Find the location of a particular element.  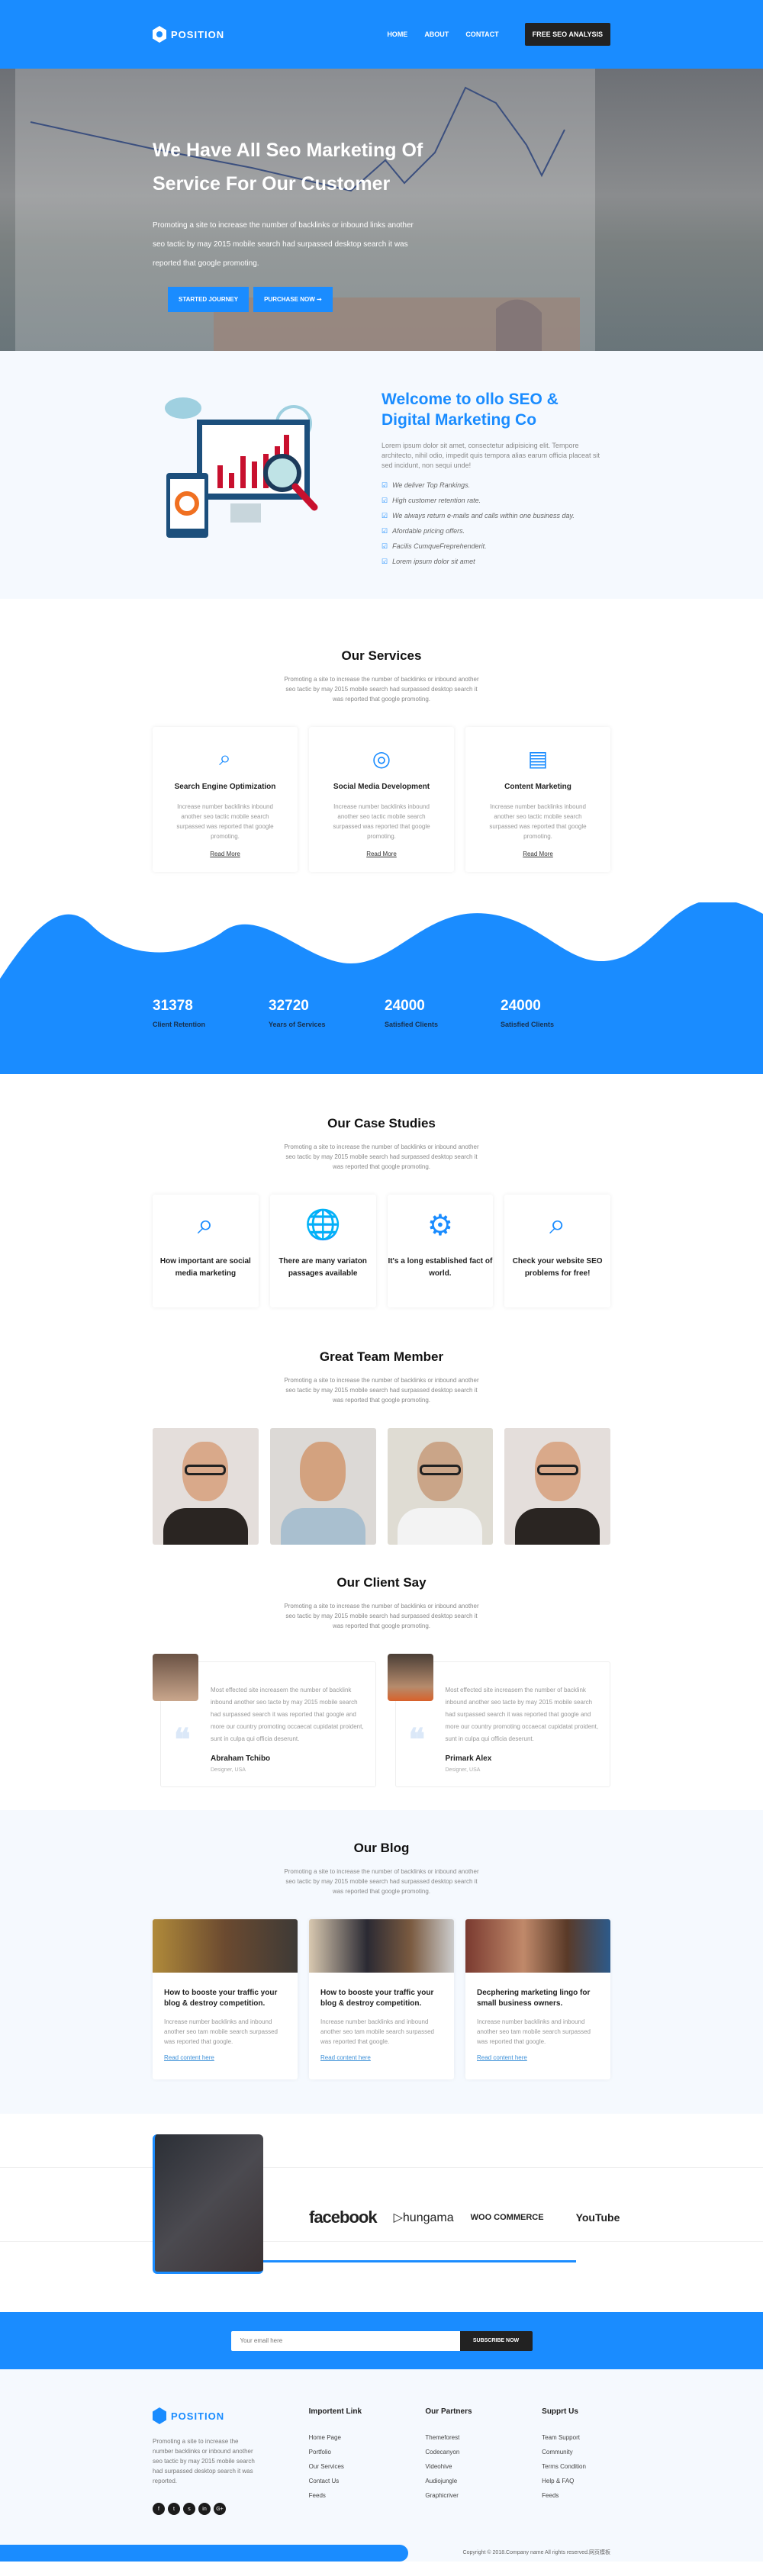

play-icon: ▷ is located at coordinates (398, 2218).